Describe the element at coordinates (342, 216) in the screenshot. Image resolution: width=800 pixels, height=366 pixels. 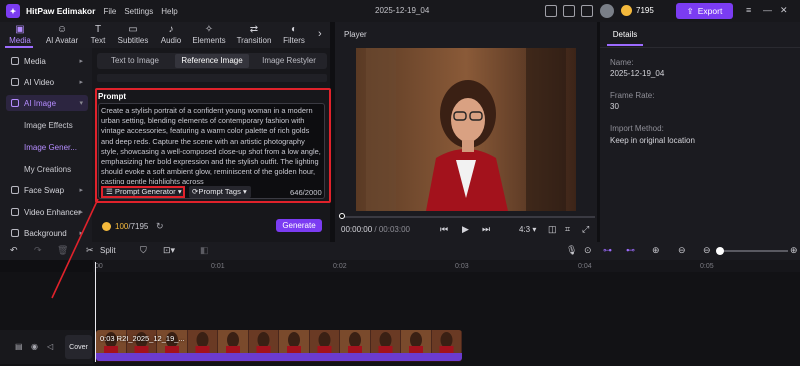
I see `scrubber-handle` at that location.